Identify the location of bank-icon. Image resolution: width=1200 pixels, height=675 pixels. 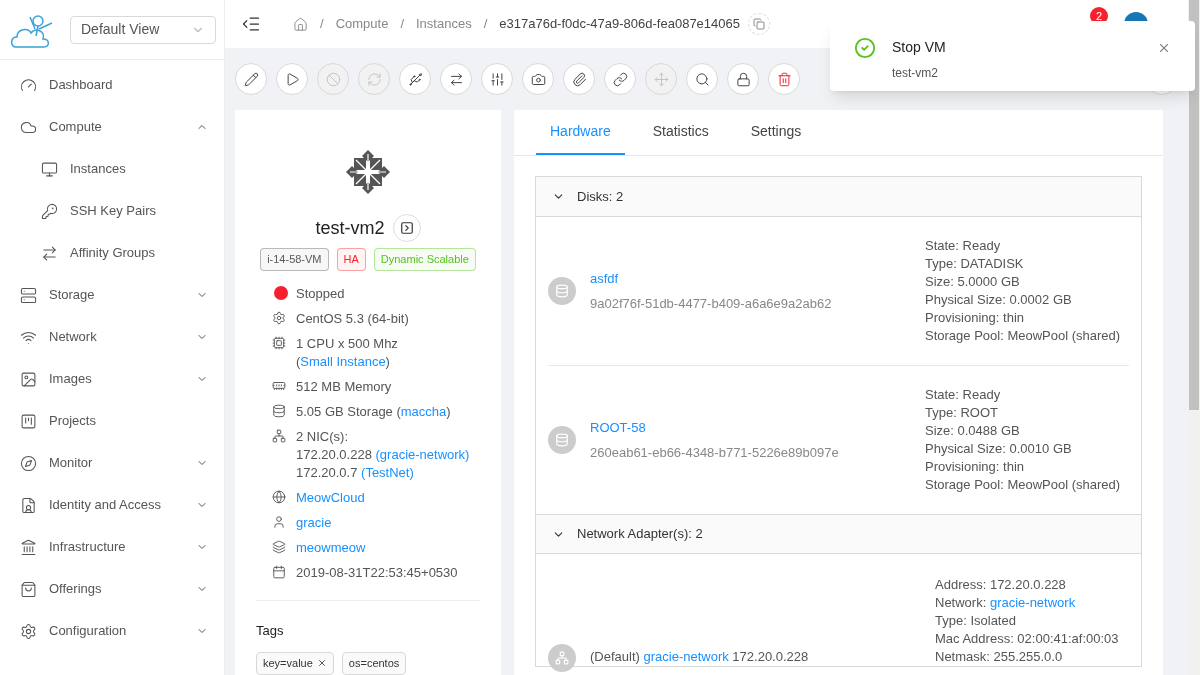
(28, 547).